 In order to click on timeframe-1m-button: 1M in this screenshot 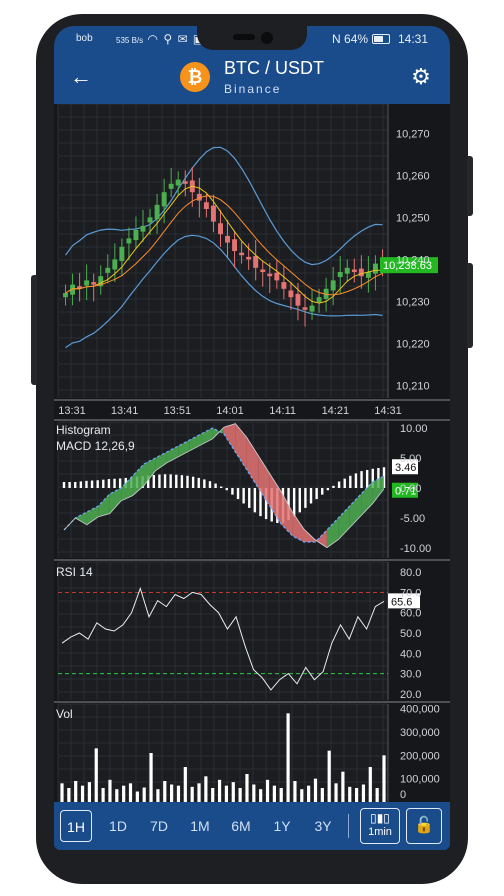, I will do `click(200, 826)`.